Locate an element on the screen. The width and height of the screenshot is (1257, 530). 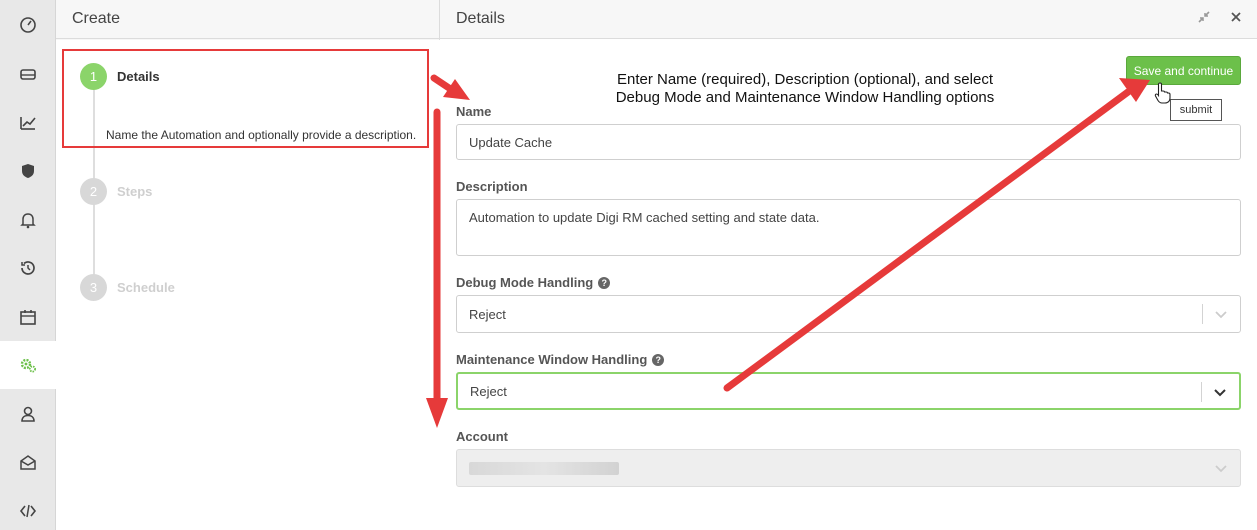
save-and-continue-button: Save and continue is located at coordinates (1183, 70).